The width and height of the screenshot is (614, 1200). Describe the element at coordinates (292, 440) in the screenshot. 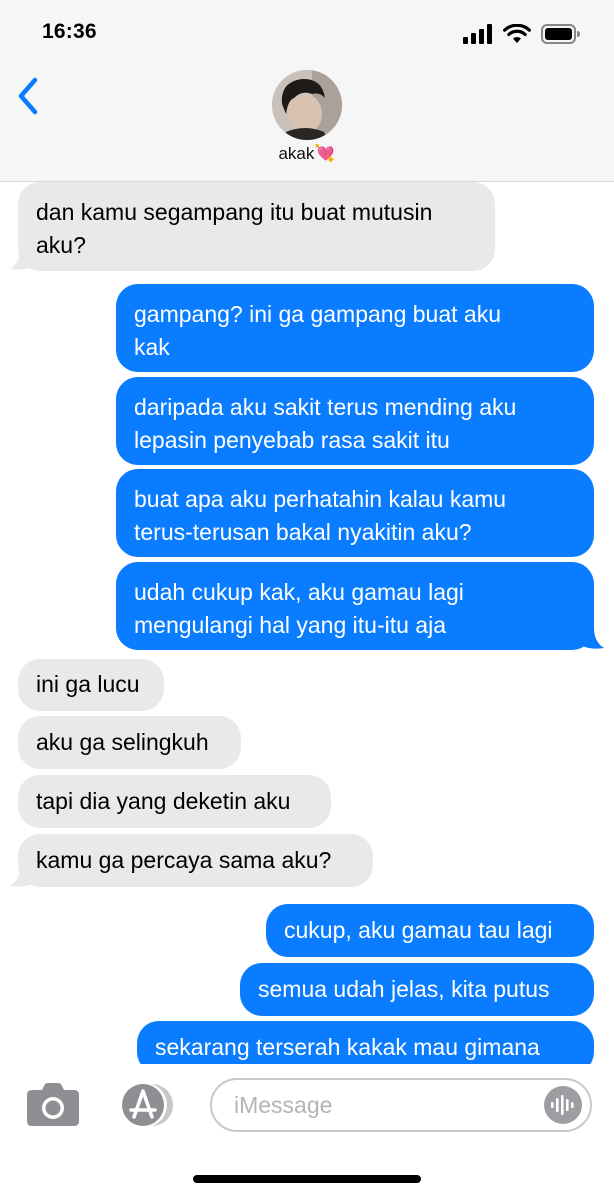

I see `message-line: lepasin penyebab rasa sakit itu` at that location.